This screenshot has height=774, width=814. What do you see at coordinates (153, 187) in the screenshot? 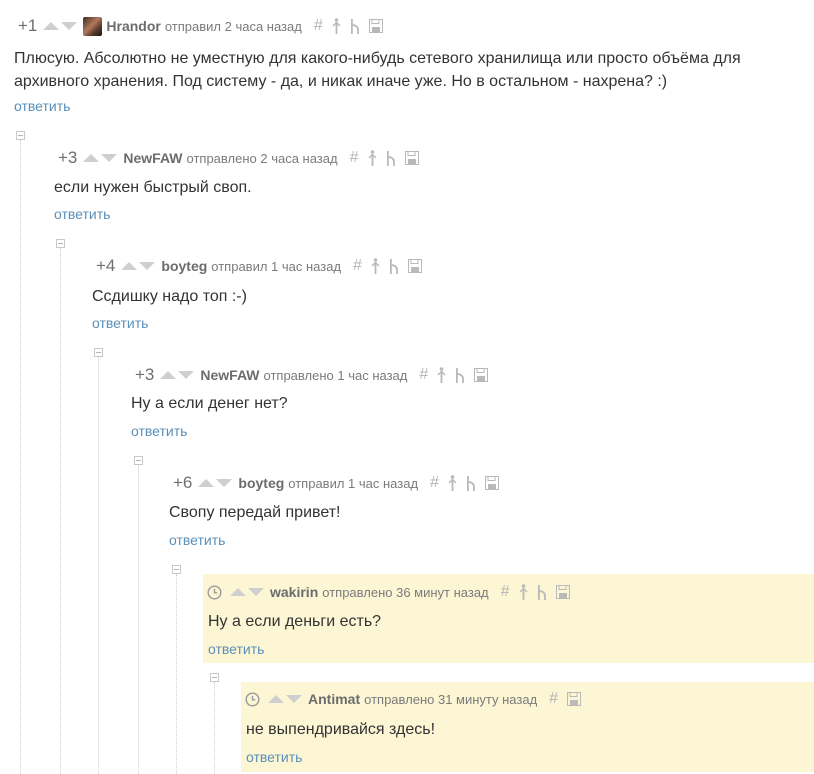
I see `comment-text: если нужен быстрый своп.` at bounding box center [153, 187].